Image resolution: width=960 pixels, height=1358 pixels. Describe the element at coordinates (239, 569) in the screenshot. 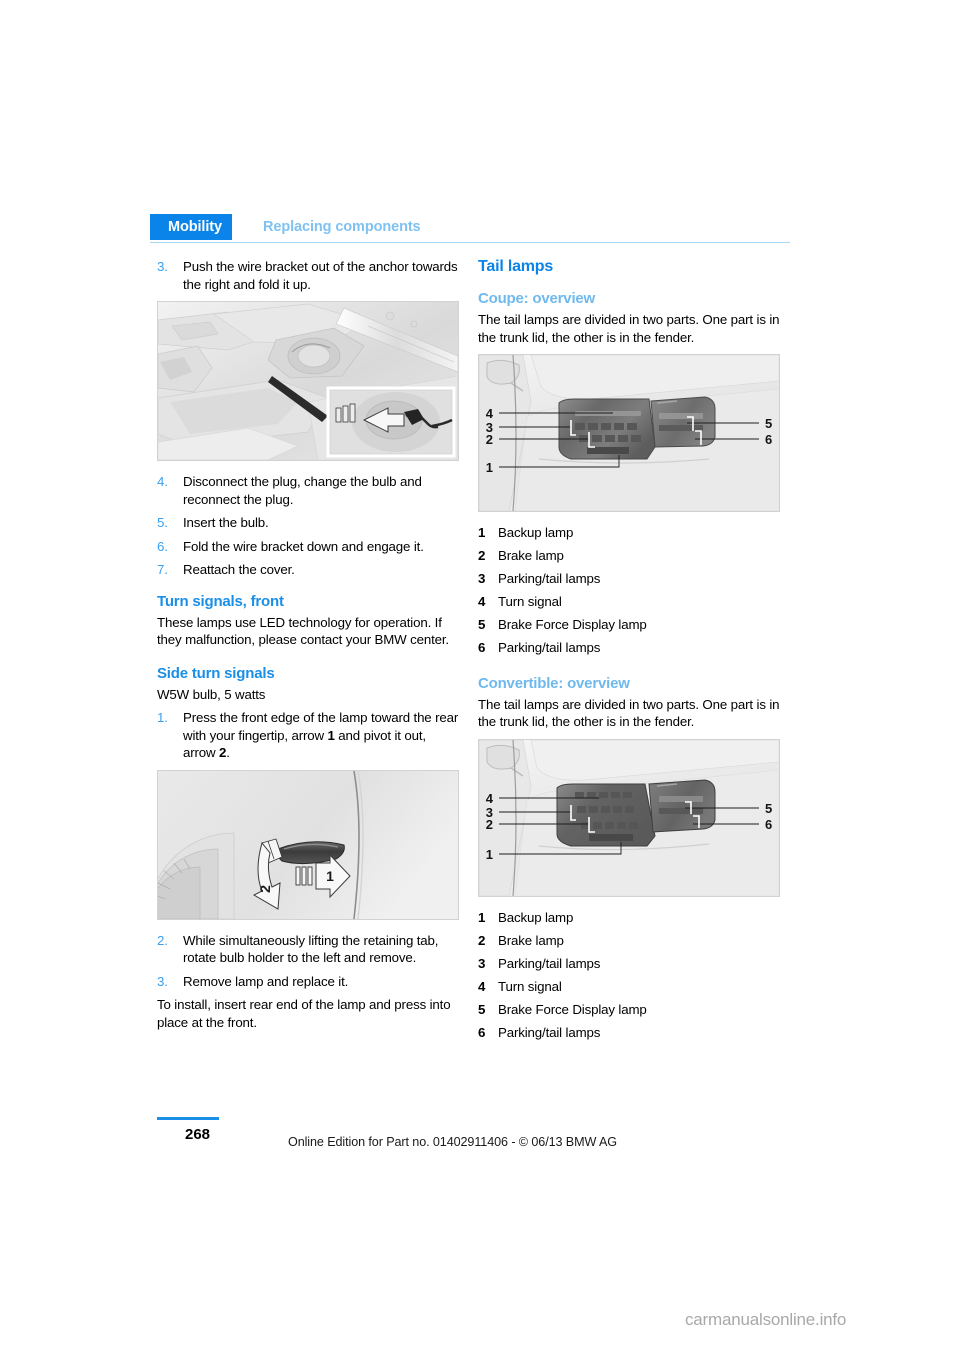

I see `step-text: Reattach the cover.` at that location.